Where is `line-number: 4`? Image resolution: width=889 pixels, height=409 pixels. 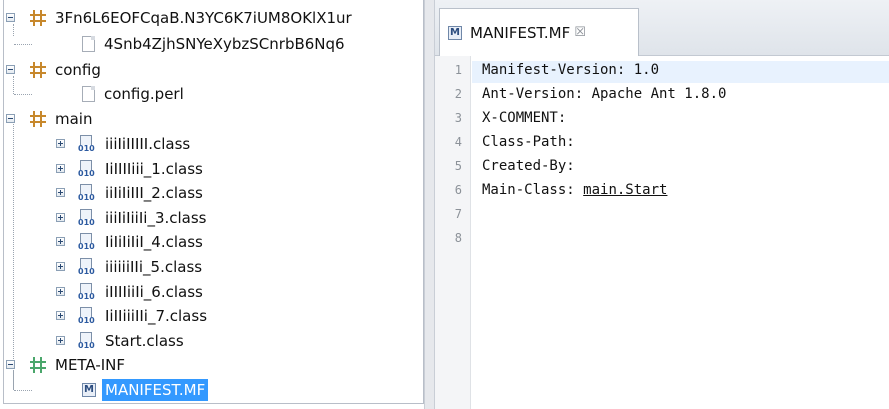 line-number: 4 is located at coordinates (458, 142).